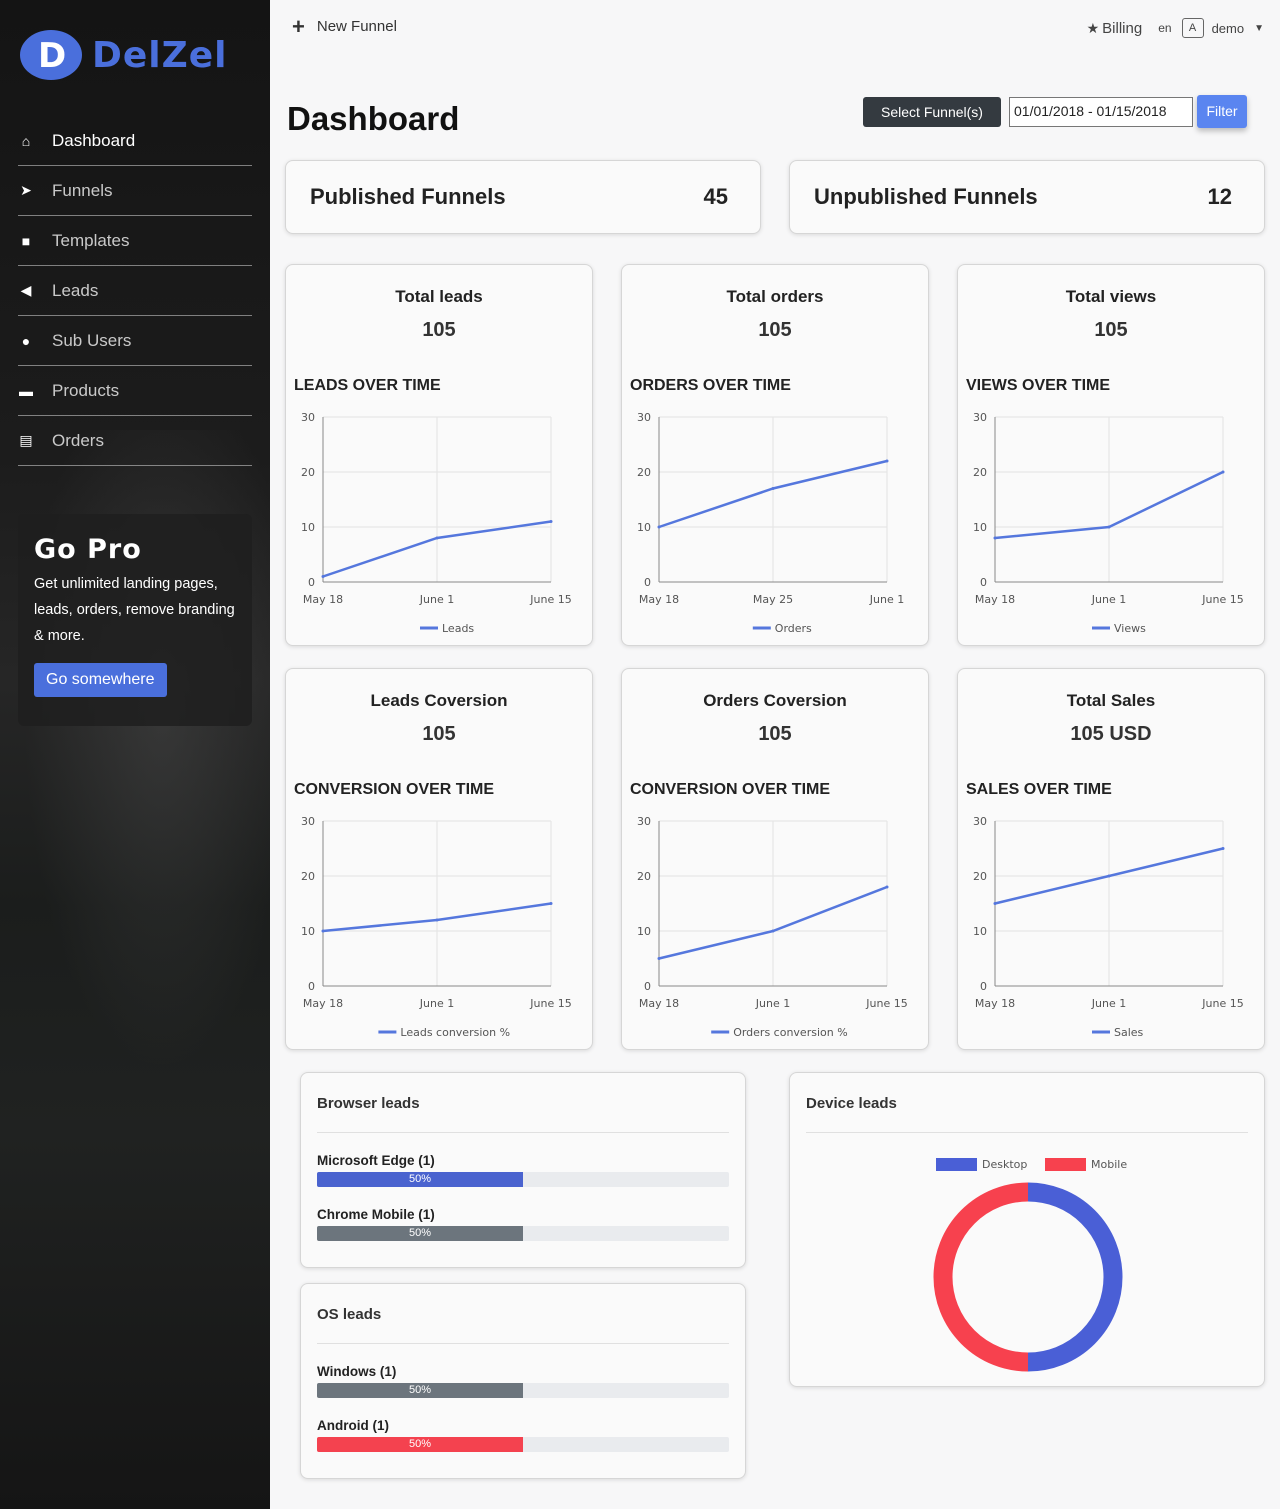 This screenshot has height=1509, width=1280. What do you see at coordinates (1259, 28) in the screenshot?
I see `chevron-down-icon: ▼` at bounding box center [1259, 28].